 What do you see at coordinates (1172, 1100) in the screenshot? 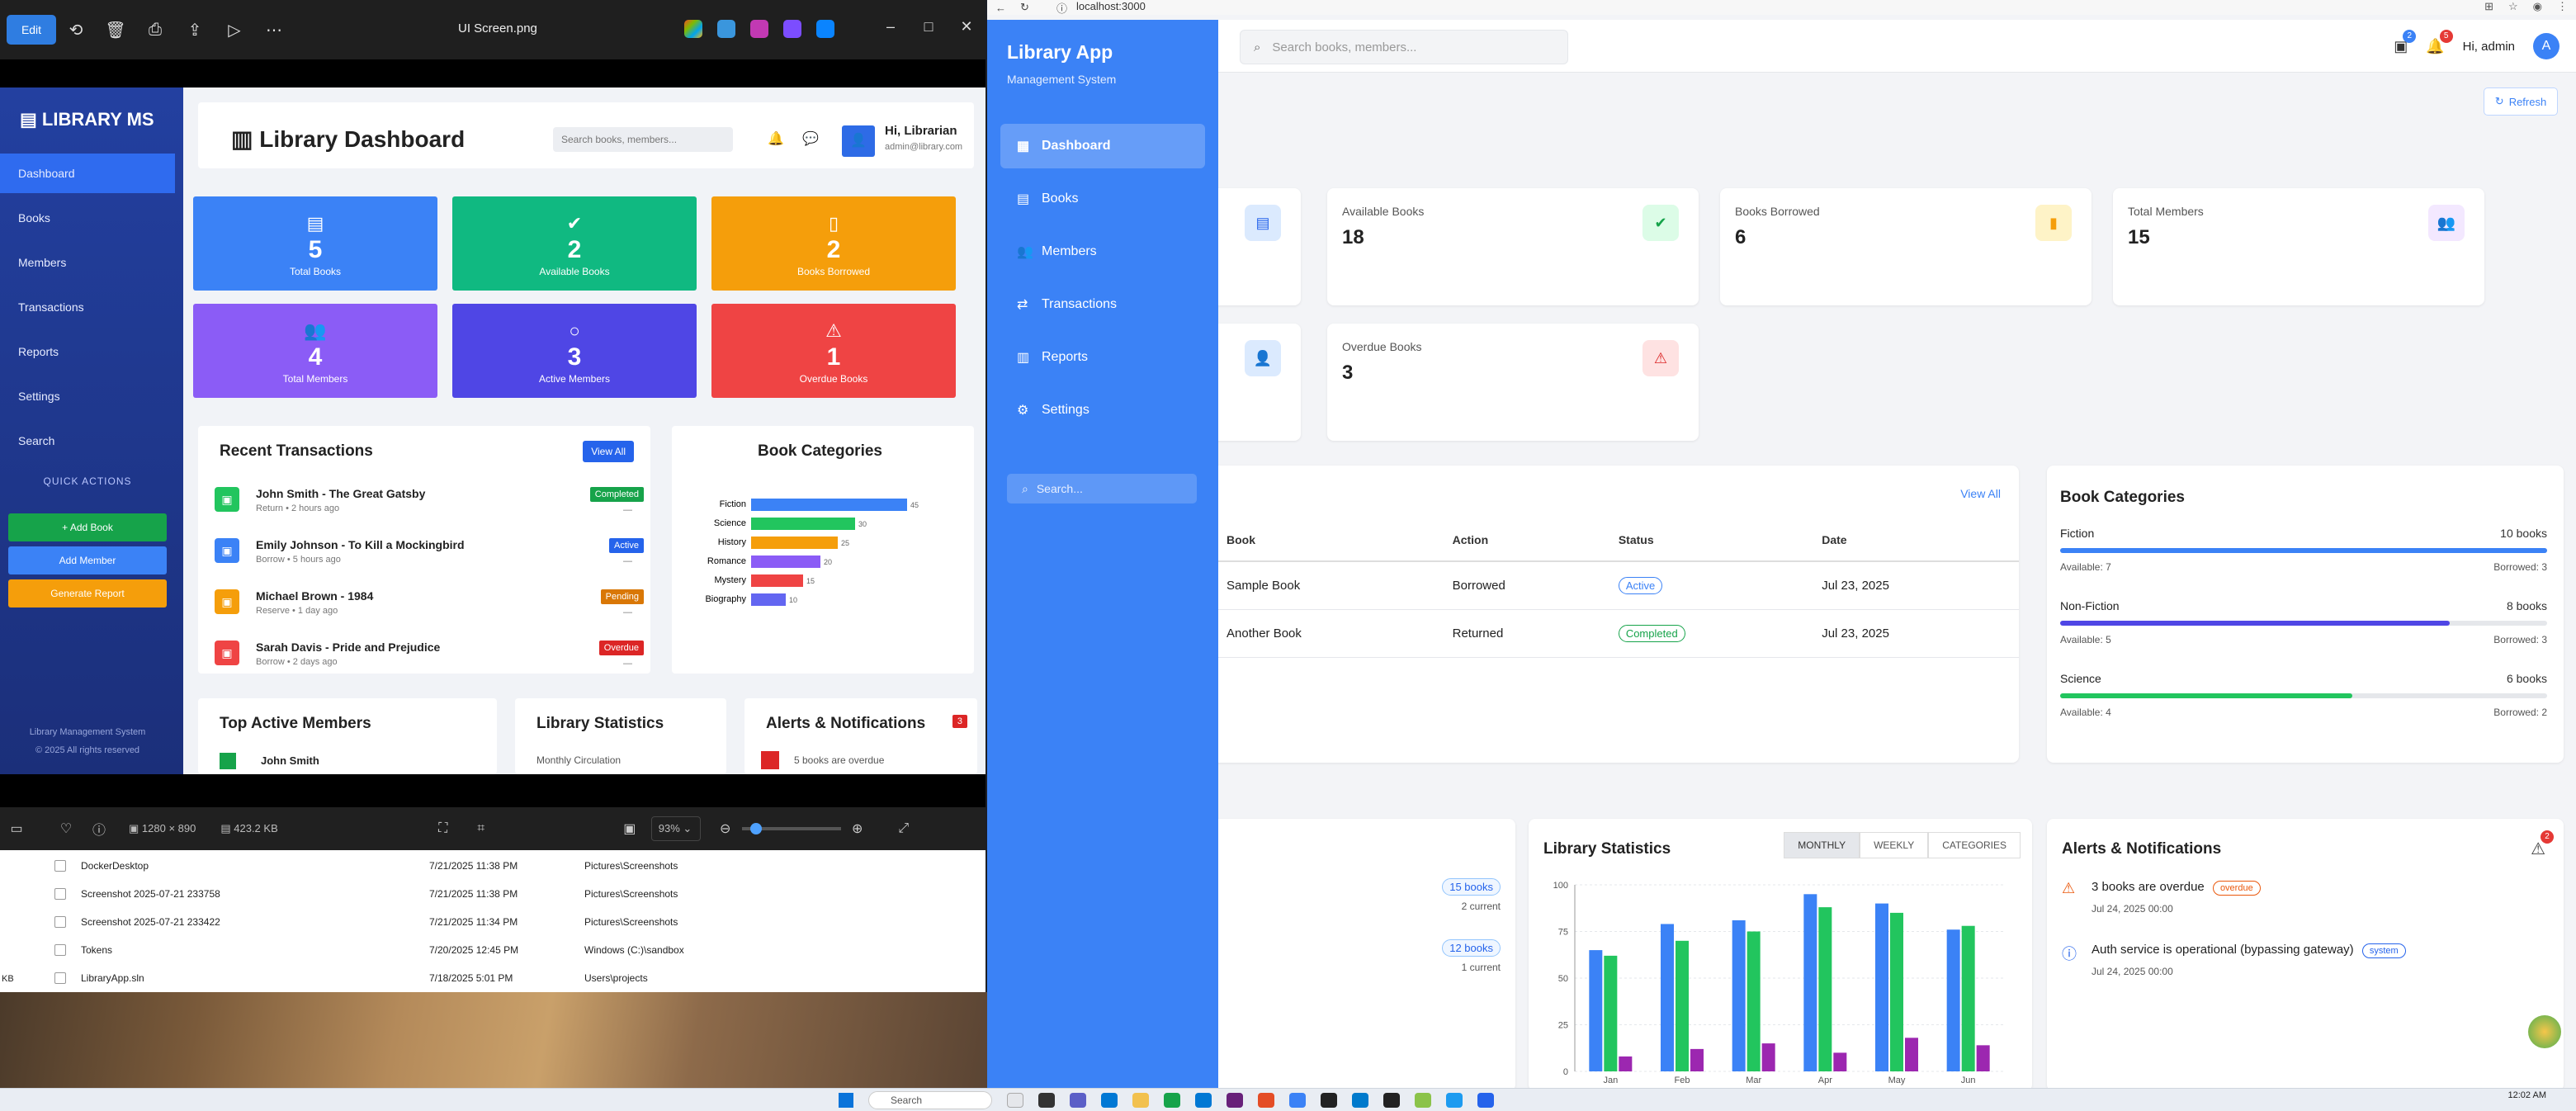
I see `chrome-icon` at bounding box center [1172, 1100].